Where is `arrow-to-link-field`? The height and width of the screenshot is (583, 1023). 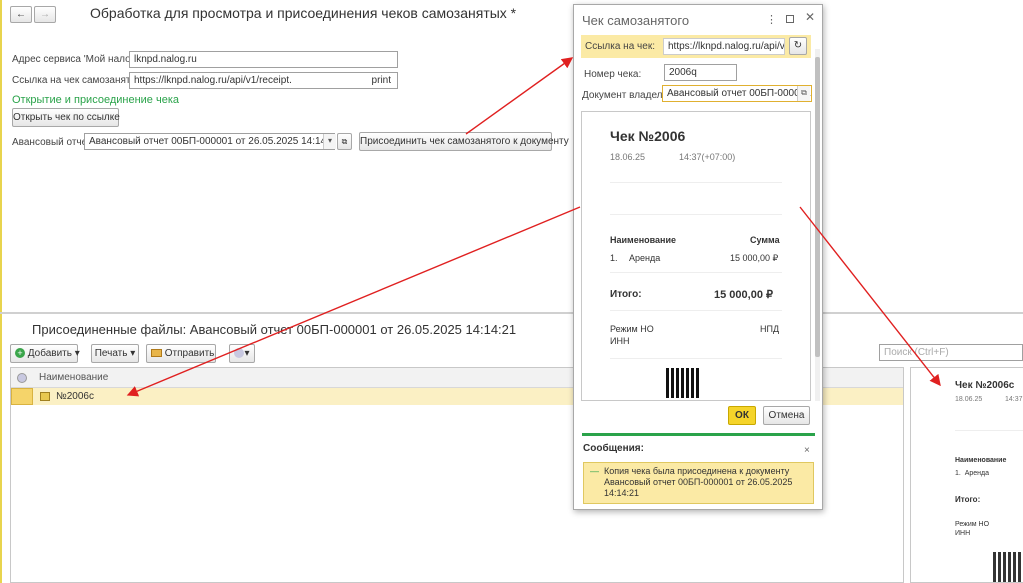
arrow-to-link-field is located at coordinates (519, 96).